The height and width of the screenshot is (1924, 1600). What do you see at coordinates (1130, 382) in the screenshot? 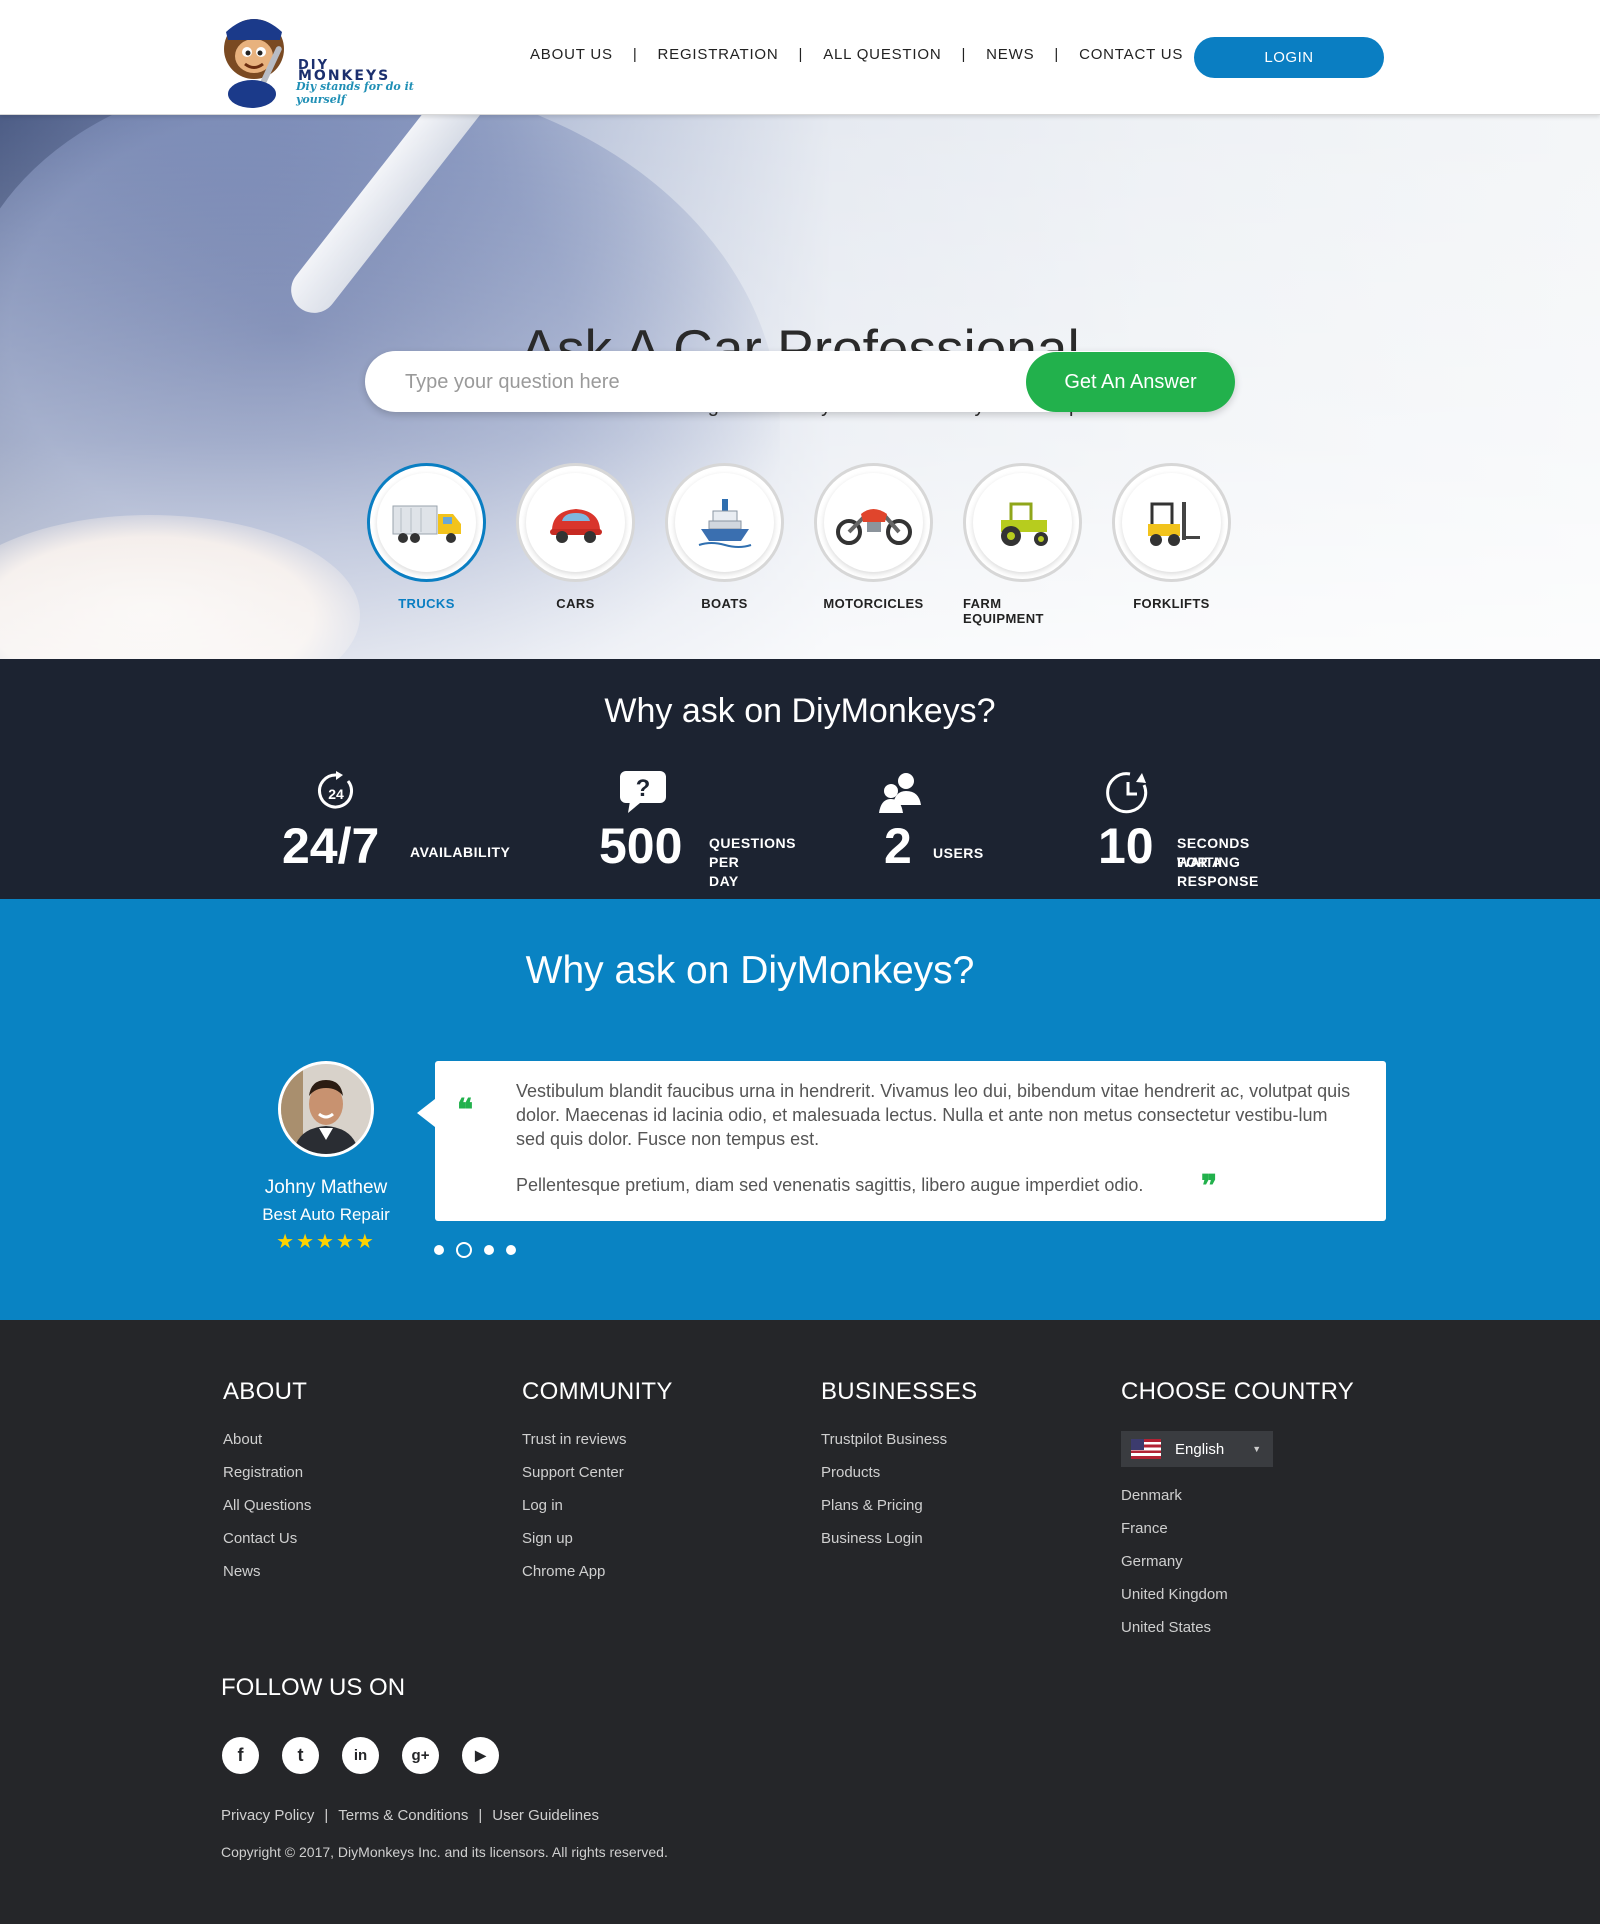
I see `get-answer-button: Get An Answer` at bounding box center [1130, 382].